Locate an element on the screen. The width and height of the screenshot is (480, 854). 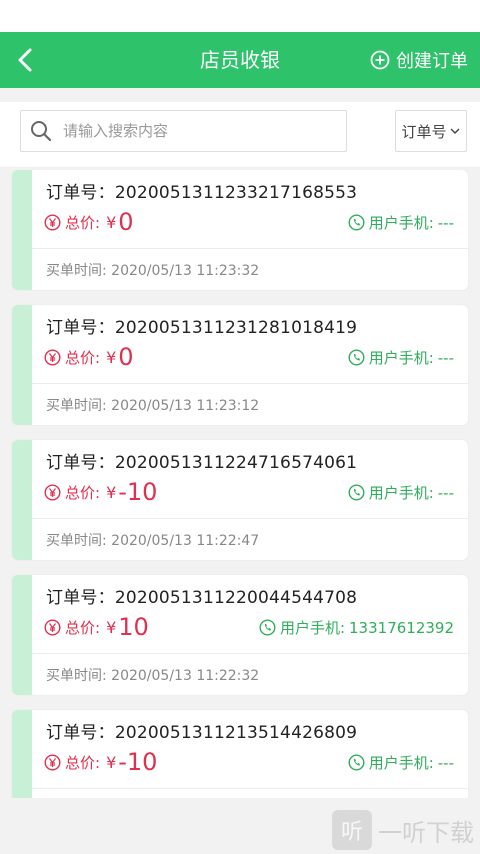
order-number-value: 20200513112200445447​08 is located at coordinates (236, 598).